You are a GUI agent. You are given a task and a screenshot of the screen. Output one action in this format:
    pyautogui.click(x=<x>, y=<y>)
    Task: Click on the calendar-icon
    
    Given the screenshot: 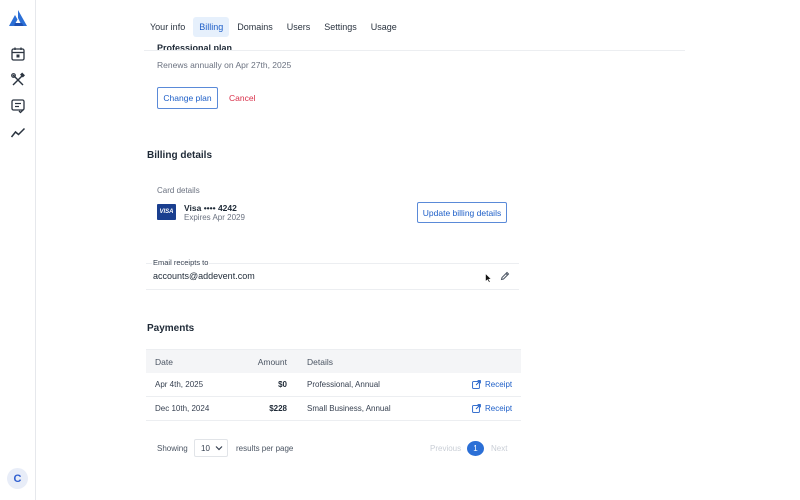 What is the action you would take?
    pyautogui.click(x=18, y=54)
    